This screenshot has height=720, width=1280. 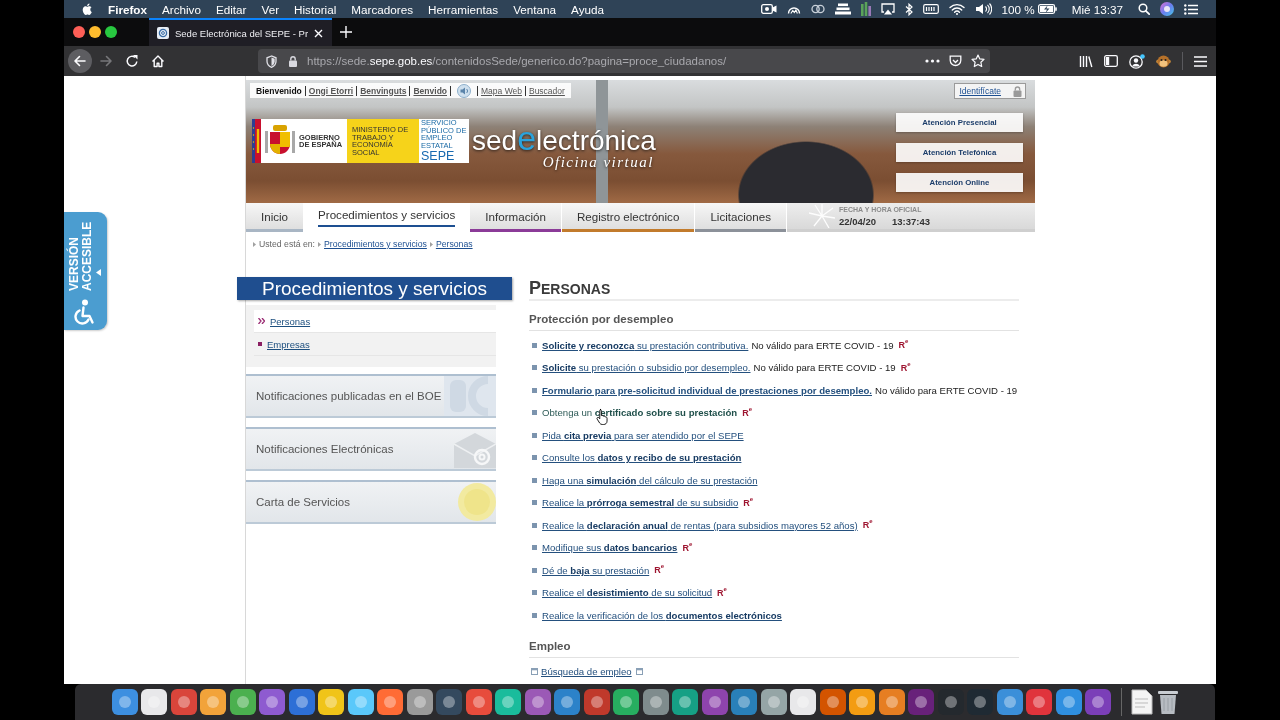 What do you see at coordinates (95, 32) in the screenshot?
I see `window-minimize-icon` at bounding box center [95, 32].